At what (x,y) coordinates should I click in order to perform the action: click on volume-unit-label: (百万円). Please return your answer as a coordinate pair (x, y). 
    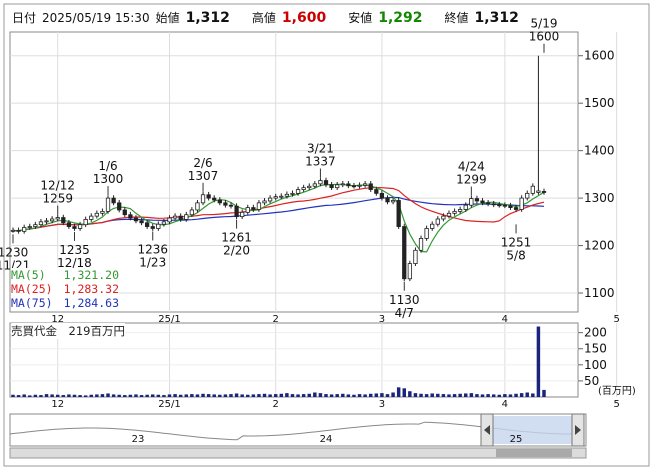
    Looking at the image, I should click on (617, 391).